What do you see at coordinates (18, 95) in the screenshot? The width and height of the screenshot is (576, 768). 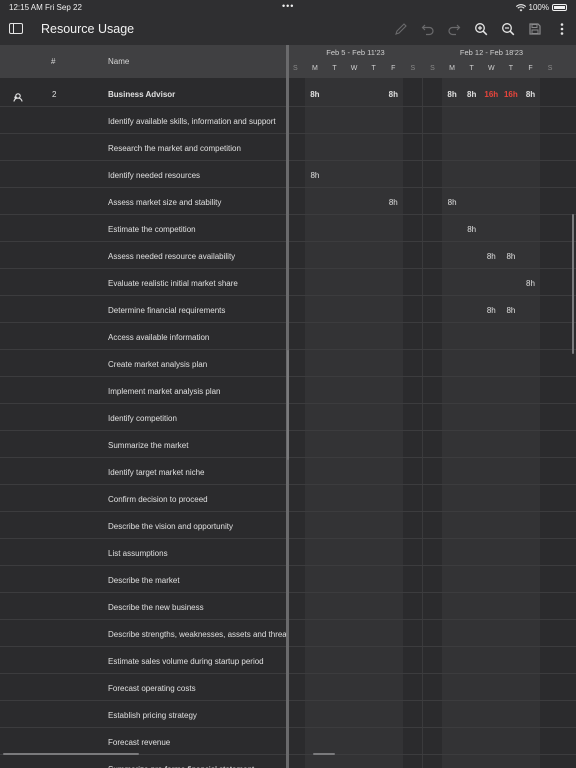 I see `resource-icon` at bounding box center [18, 95].